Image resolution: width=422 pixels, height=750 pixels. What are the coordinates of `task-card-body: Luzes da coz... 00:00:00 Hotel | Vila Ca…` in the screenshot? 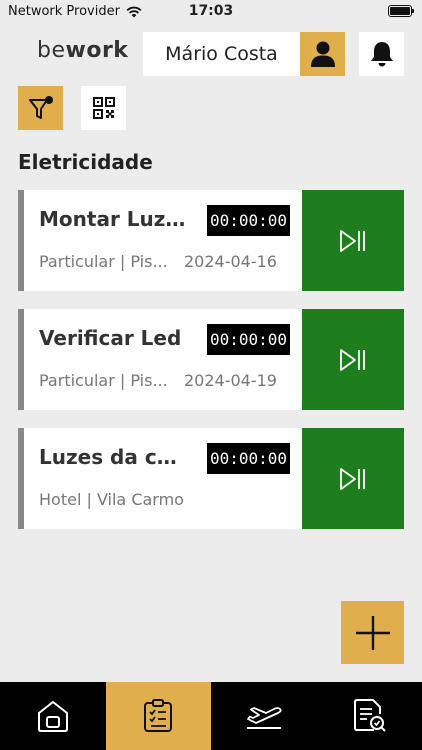 It's located at (160, 478).